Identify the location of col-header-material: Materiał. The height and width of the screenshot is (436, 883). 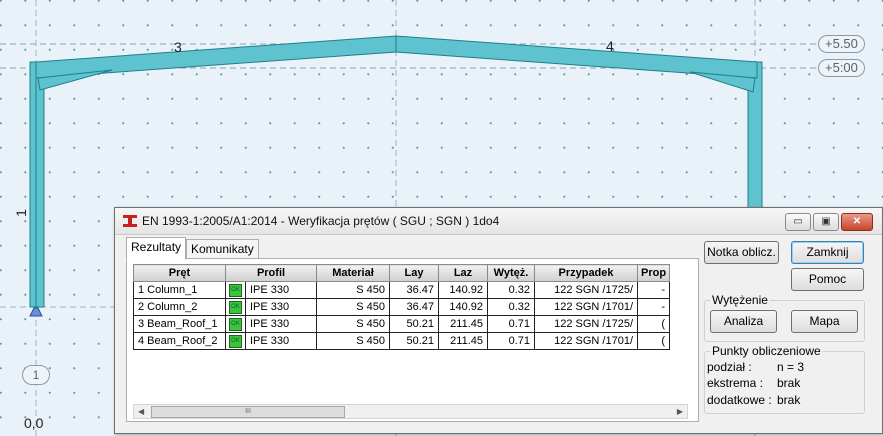
(353, 273).